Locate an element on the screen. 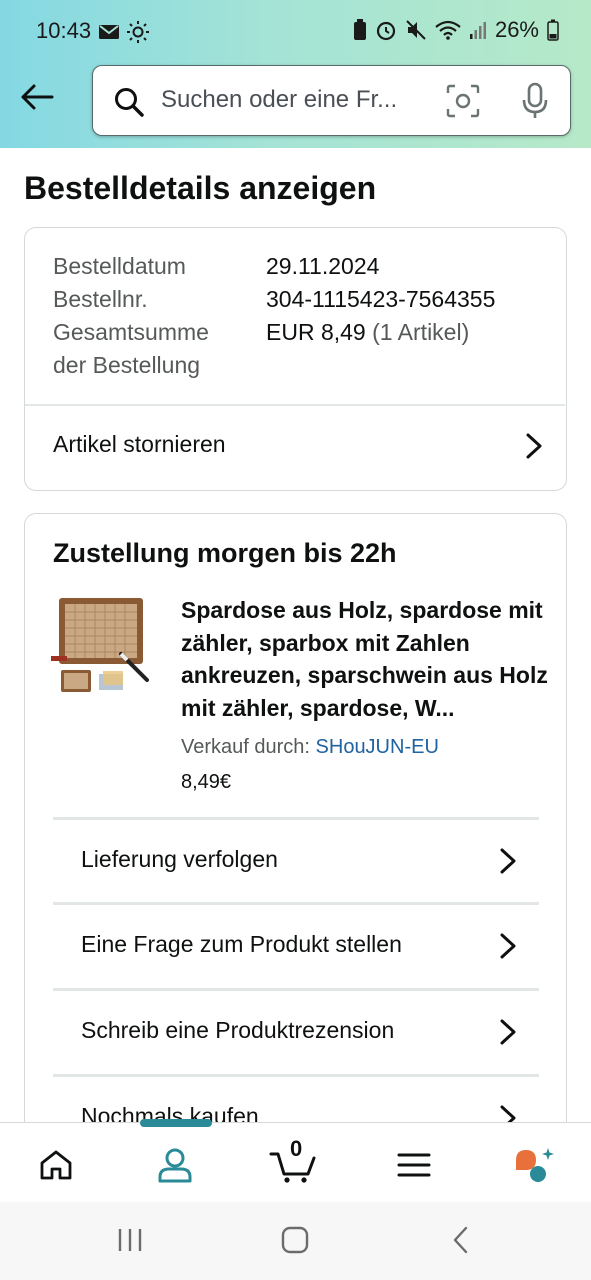  ask-question-row: Eine Frage zum Produkt stellen is located at coordinates (296, 945).